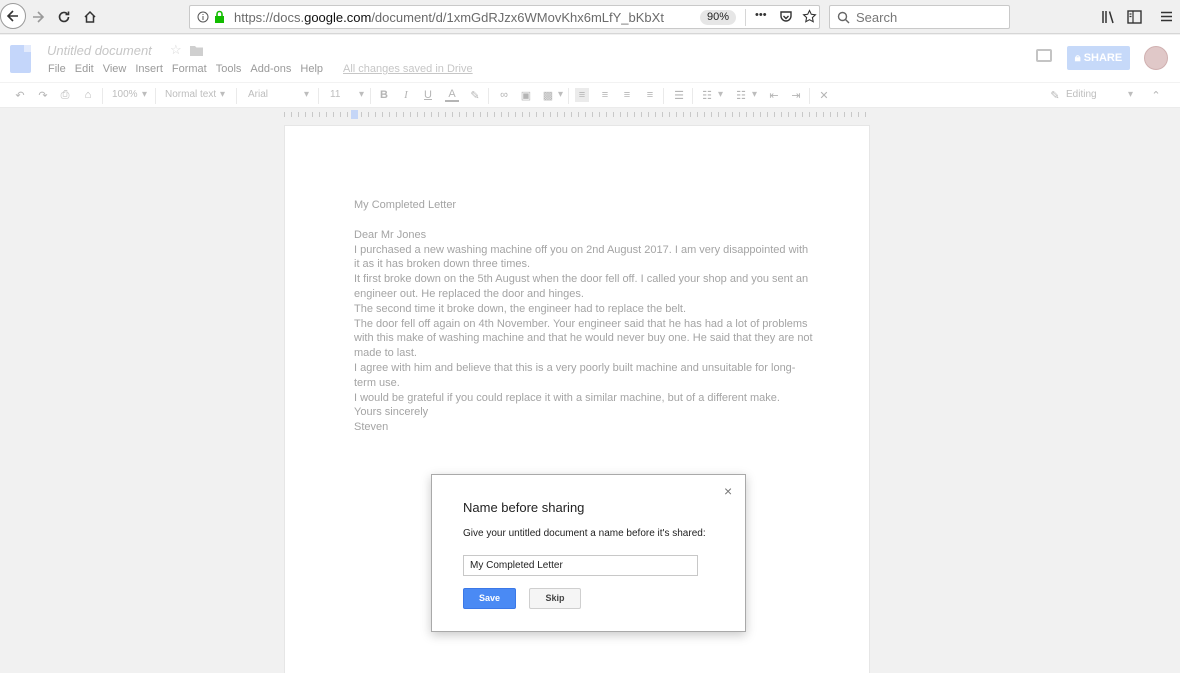  I want to click on menu-insert: Insert, so click(149, 69).